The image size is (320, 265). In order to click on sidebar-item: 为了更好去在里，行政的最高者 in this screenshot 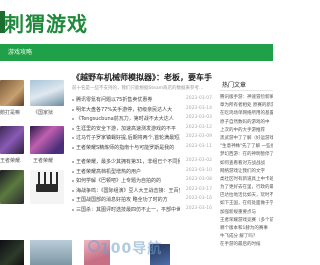, I will do `click(246, 188)`.